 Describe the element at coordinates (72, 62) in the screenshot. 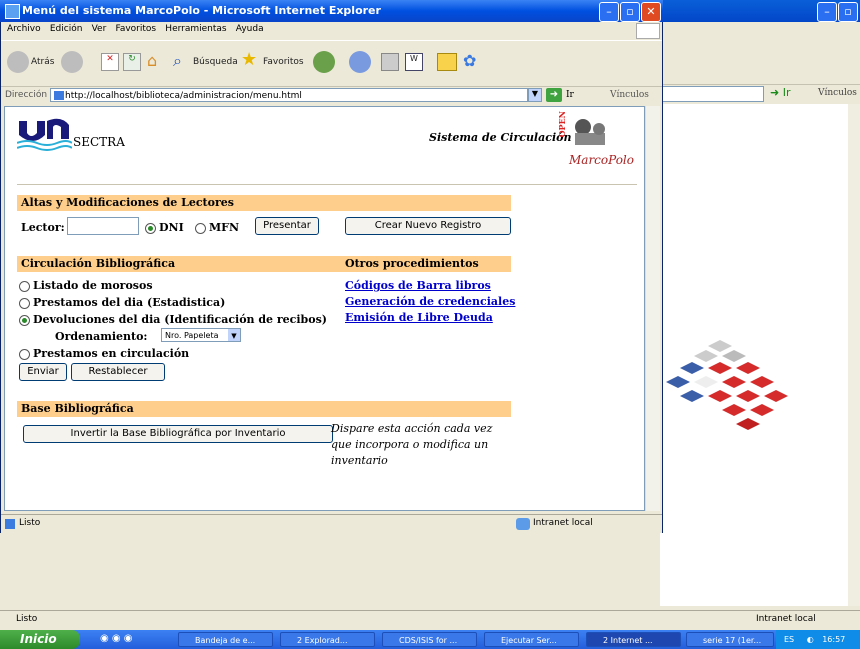

I see `forward-icon` at that location.